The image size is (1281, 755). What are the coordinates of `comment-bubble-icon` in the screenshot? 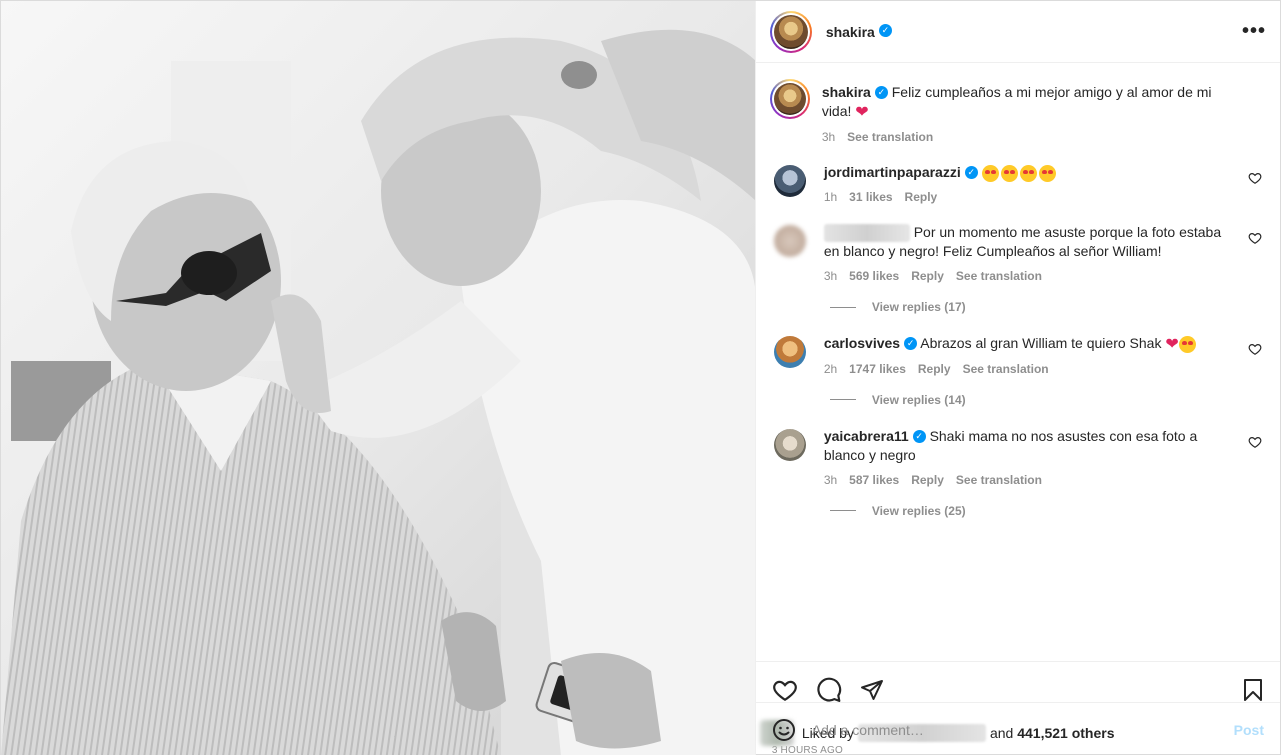 It's located at (829, 690).